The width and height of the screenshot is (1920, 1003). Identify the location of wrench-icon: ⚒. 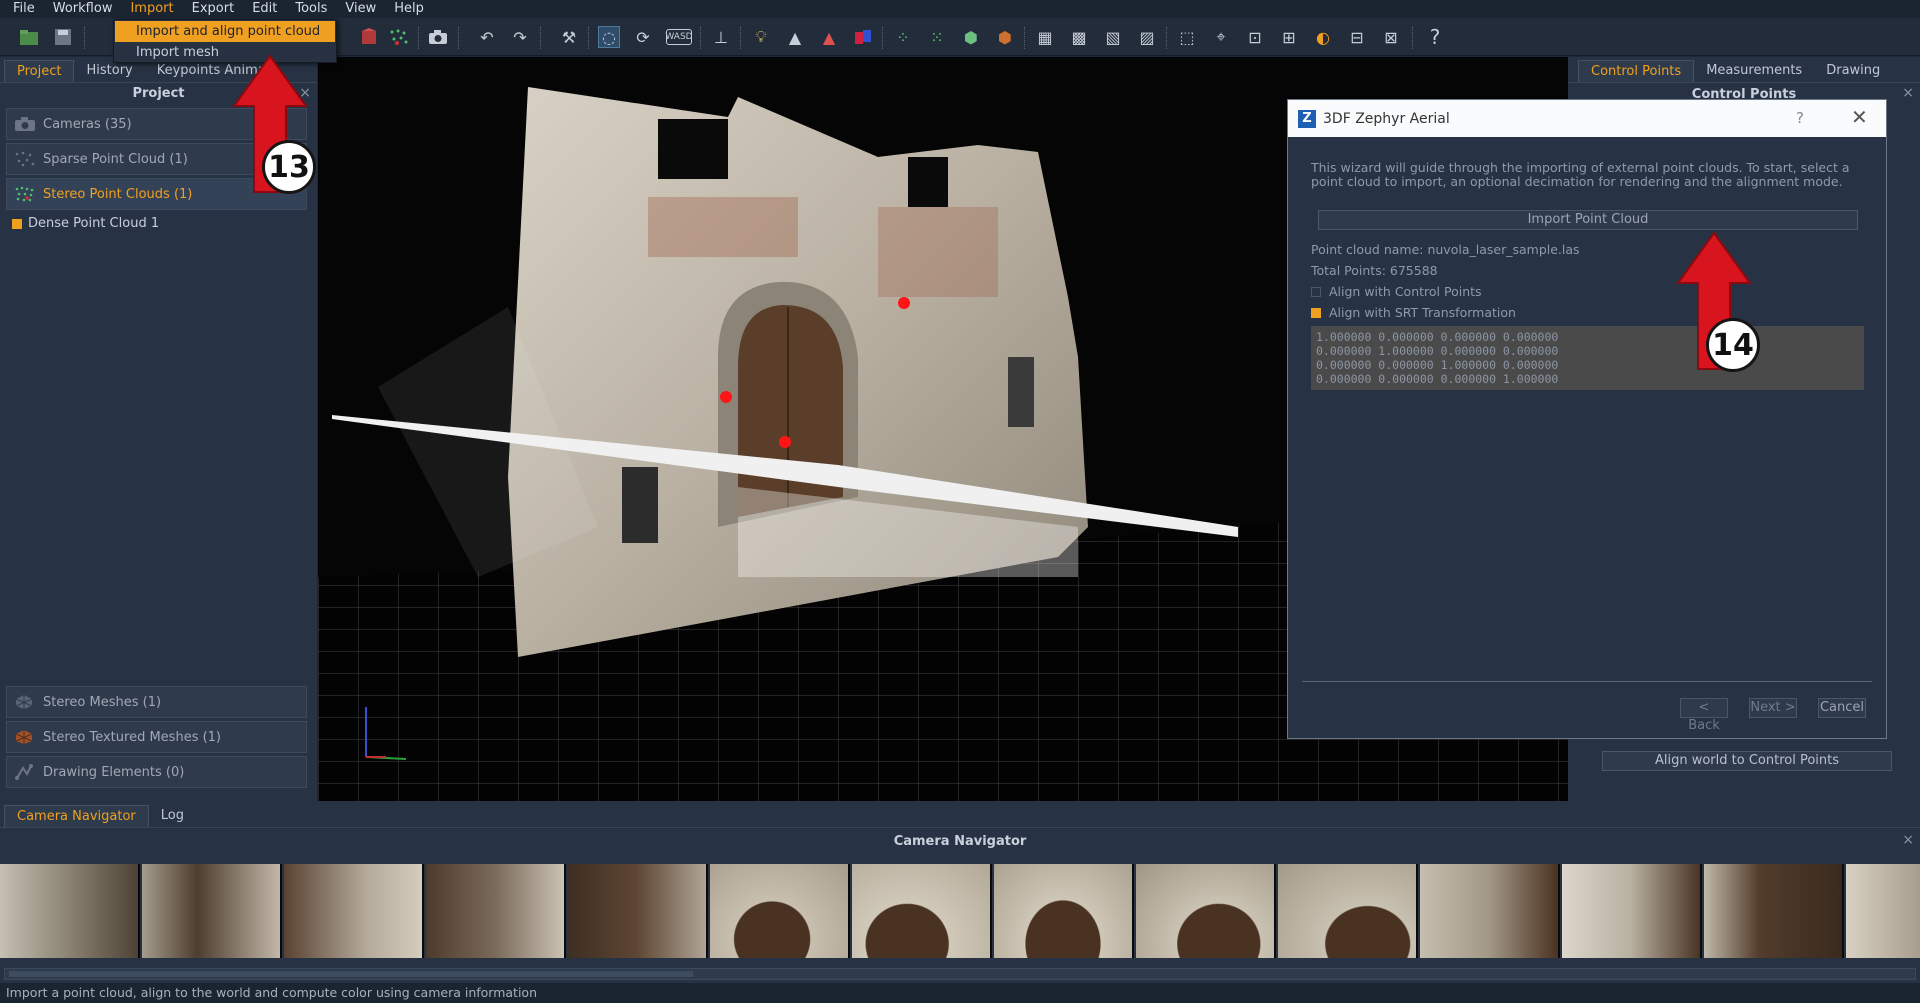
(569, 37).